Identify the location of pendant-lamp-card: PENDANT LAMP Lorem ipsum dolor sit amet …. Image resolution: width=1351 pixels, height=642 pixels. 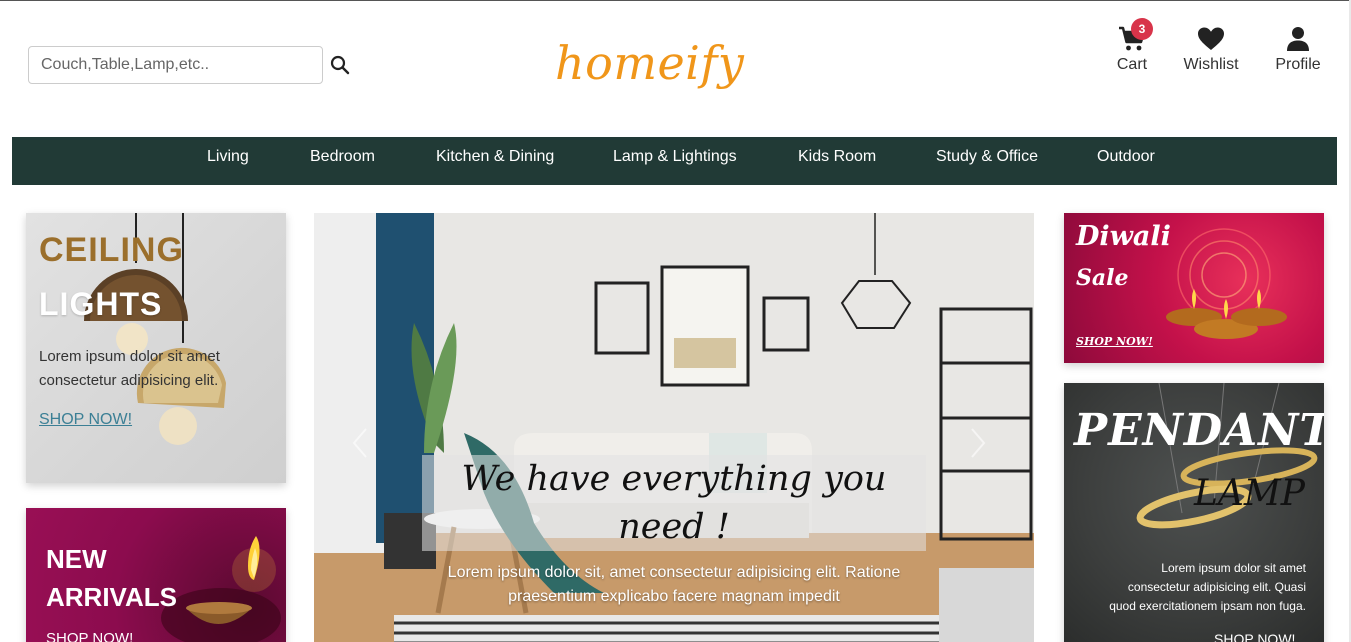
(1194, 512).